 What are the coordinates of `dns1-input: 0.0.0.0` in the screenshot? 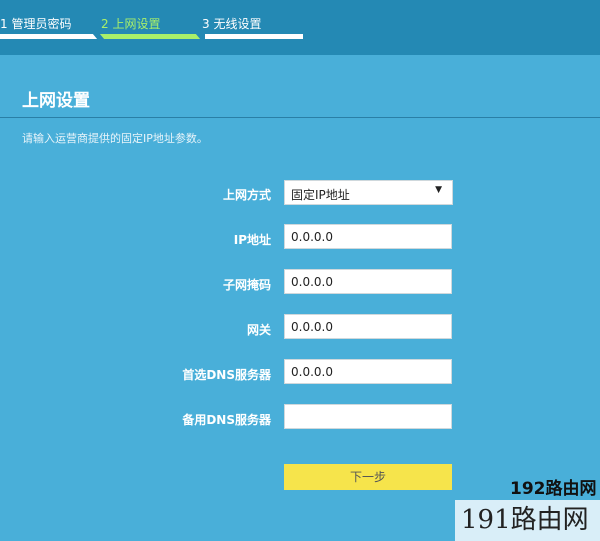 It's located at (368, 371).